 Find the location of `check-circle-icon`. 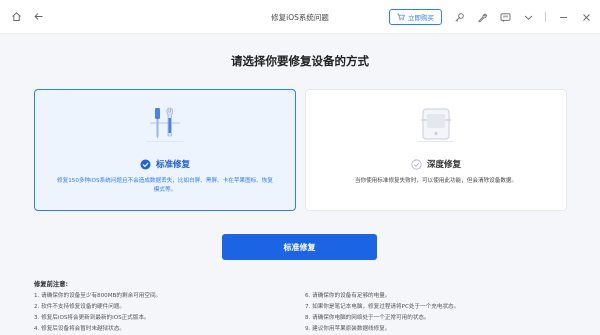

check-circle-icon is located at coordinates (145, 164).